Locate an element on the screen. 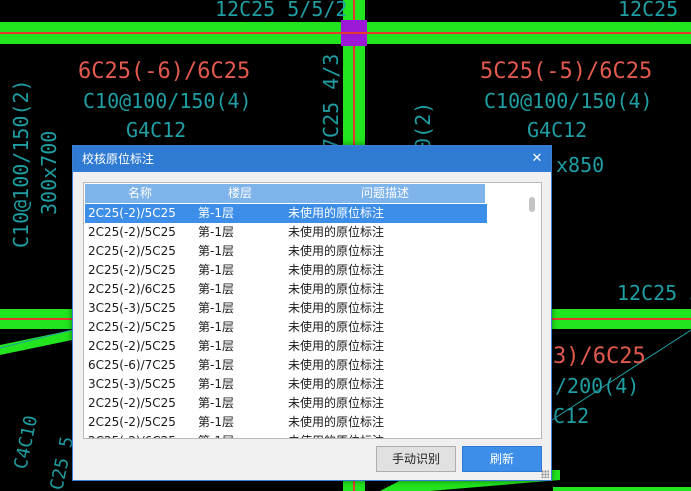 Image resolution: width=691 pixels, height=491 pixels. cad-label: 7C25 4/3 is located at coordinates (331, 102).